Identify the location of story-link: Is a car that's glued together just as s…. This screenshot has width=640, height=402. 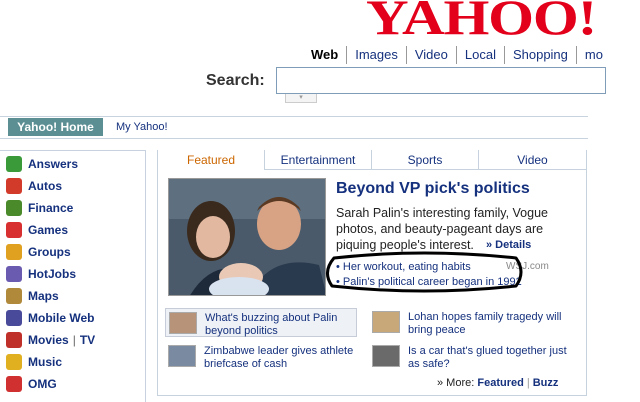
(472, 358).